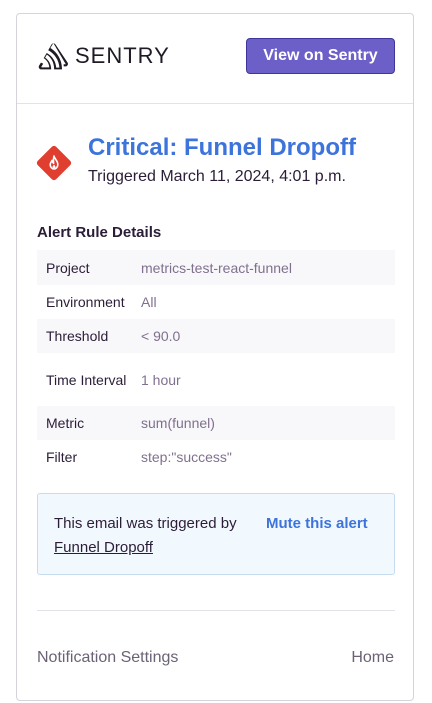 The width and height of the screenshot is (432, 703). I want to click on home-link: Home, so click(372, 658).